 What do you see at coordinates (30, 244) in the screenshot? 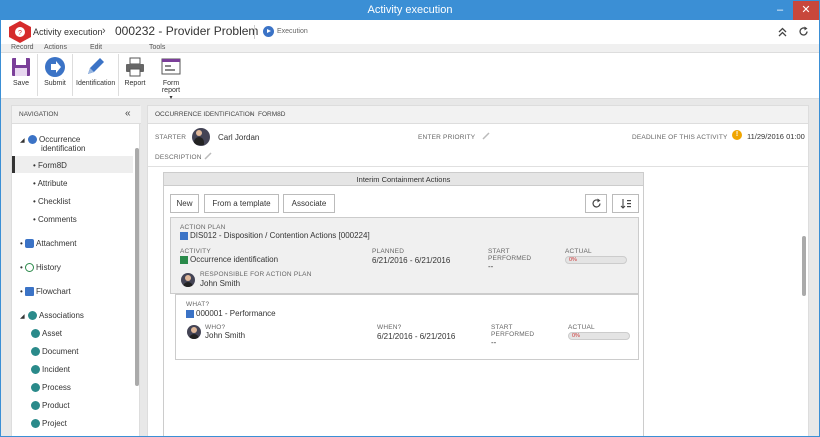
I see `paperclip-icon` at bounding box center [30, 244].